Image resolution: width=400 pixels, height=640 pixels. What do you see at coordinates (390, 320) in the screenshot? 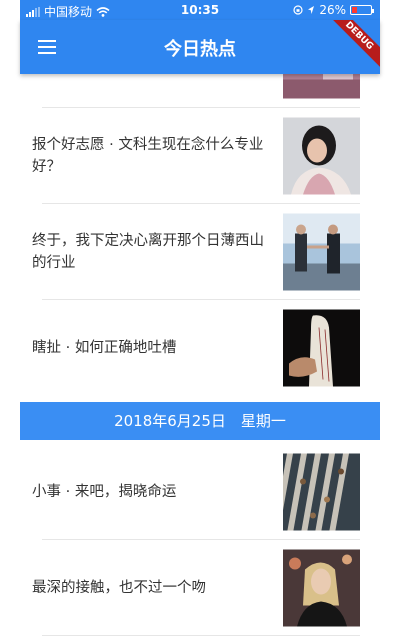
I see `frame-gutter-right` at bounding box center [390, 320].